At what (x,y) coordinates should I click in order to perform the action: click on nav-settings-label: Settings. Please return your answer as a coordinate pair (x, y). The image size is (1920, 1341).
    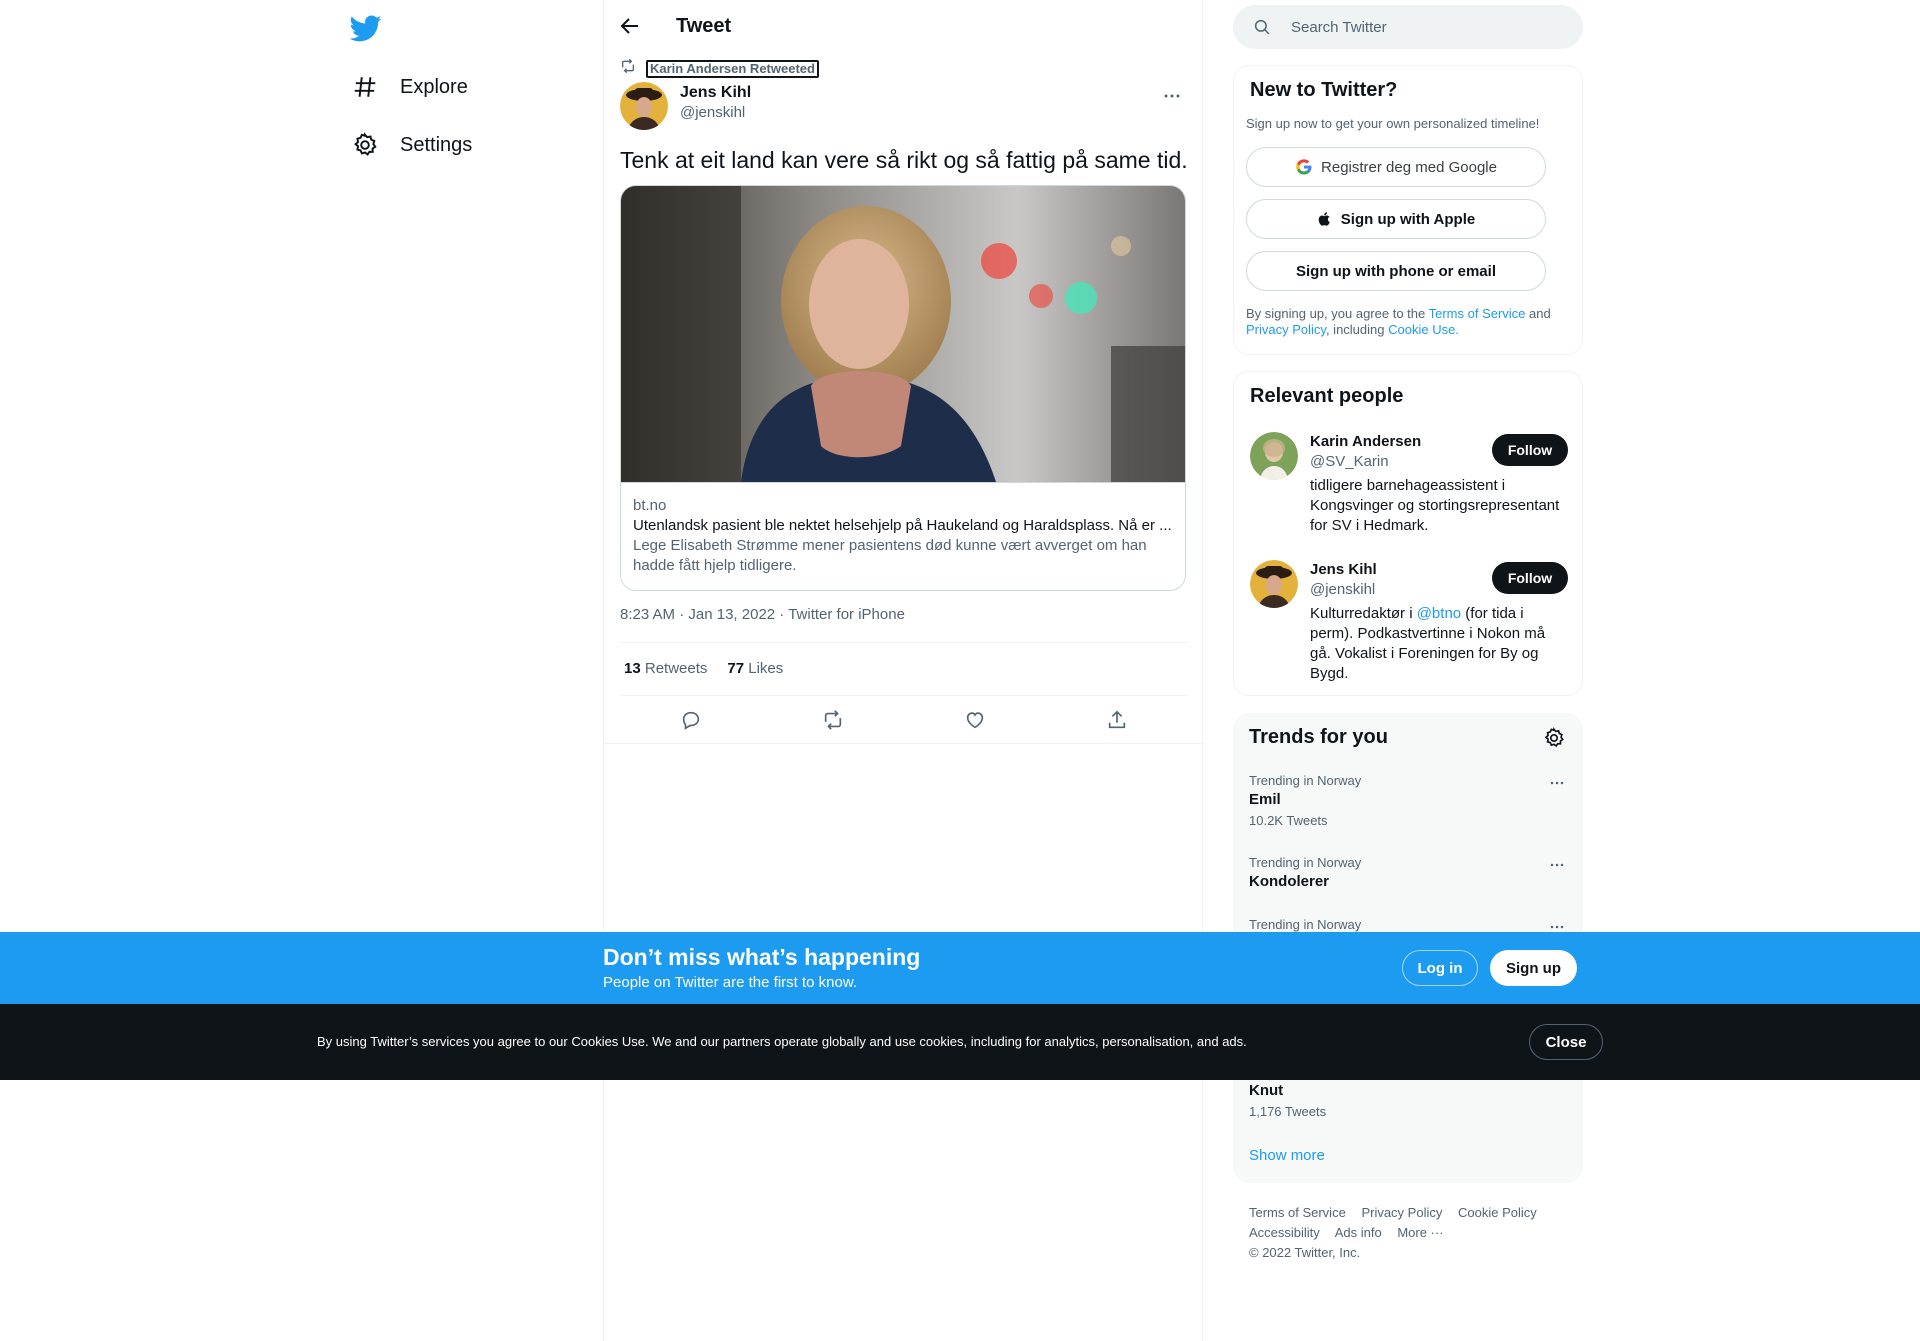
    Looking at the image, I should click on (436, 144).